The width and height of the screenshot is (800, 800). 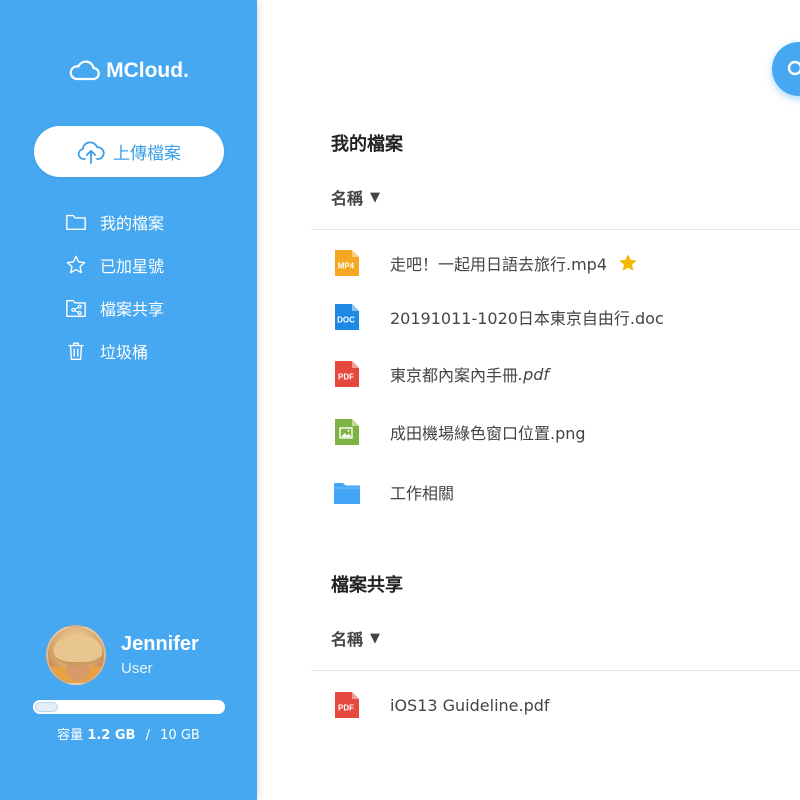 I want to click on sidebar-item-my-files: 我的檔案, so click(x=114, y=221).